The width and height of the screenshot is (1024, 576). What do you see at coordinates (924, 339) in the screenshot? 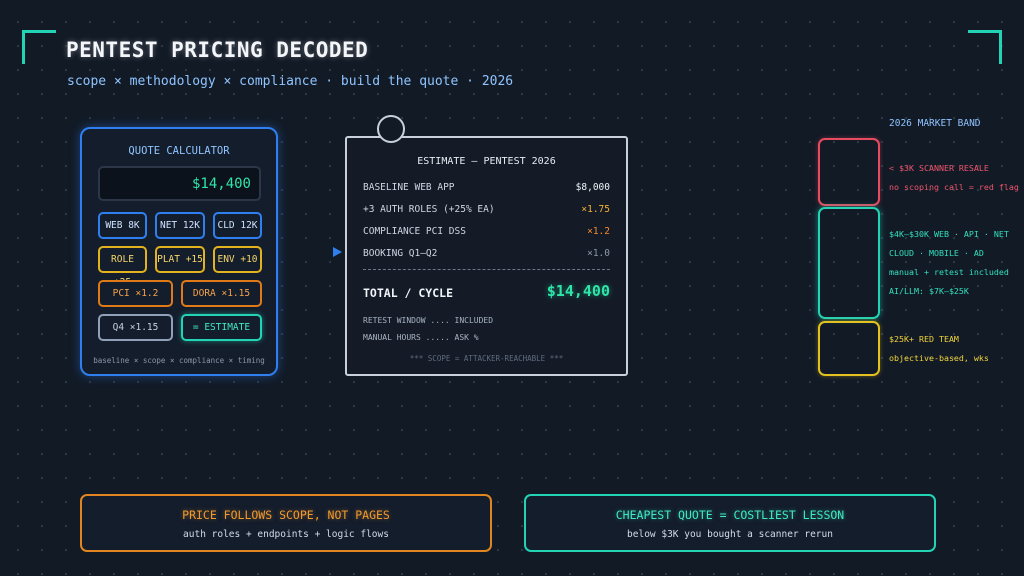
I see `band-label: $25K+ RED TEAM` at bounding box center [924, 339].